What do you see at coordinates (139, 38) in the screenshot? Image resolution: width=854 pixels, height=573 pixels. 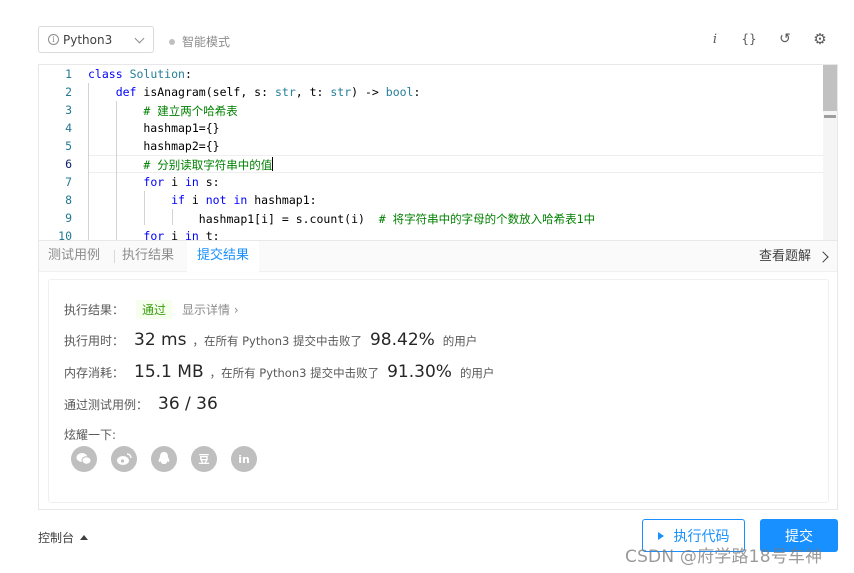 I see `chevron-down-icon` at bounding box center [139, 38].